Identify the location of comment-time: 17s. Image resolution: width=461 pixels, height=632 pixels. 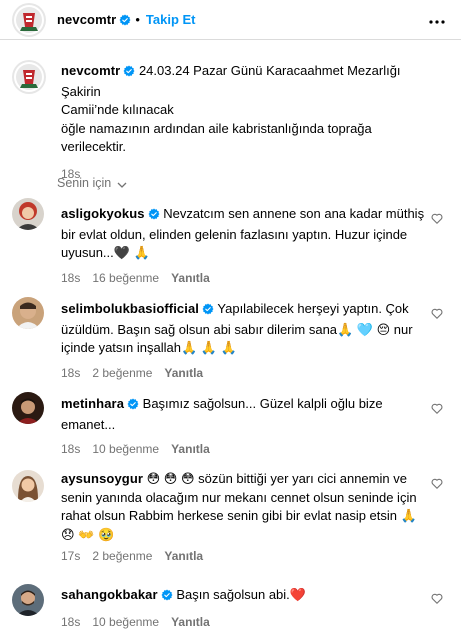
(71, 556).